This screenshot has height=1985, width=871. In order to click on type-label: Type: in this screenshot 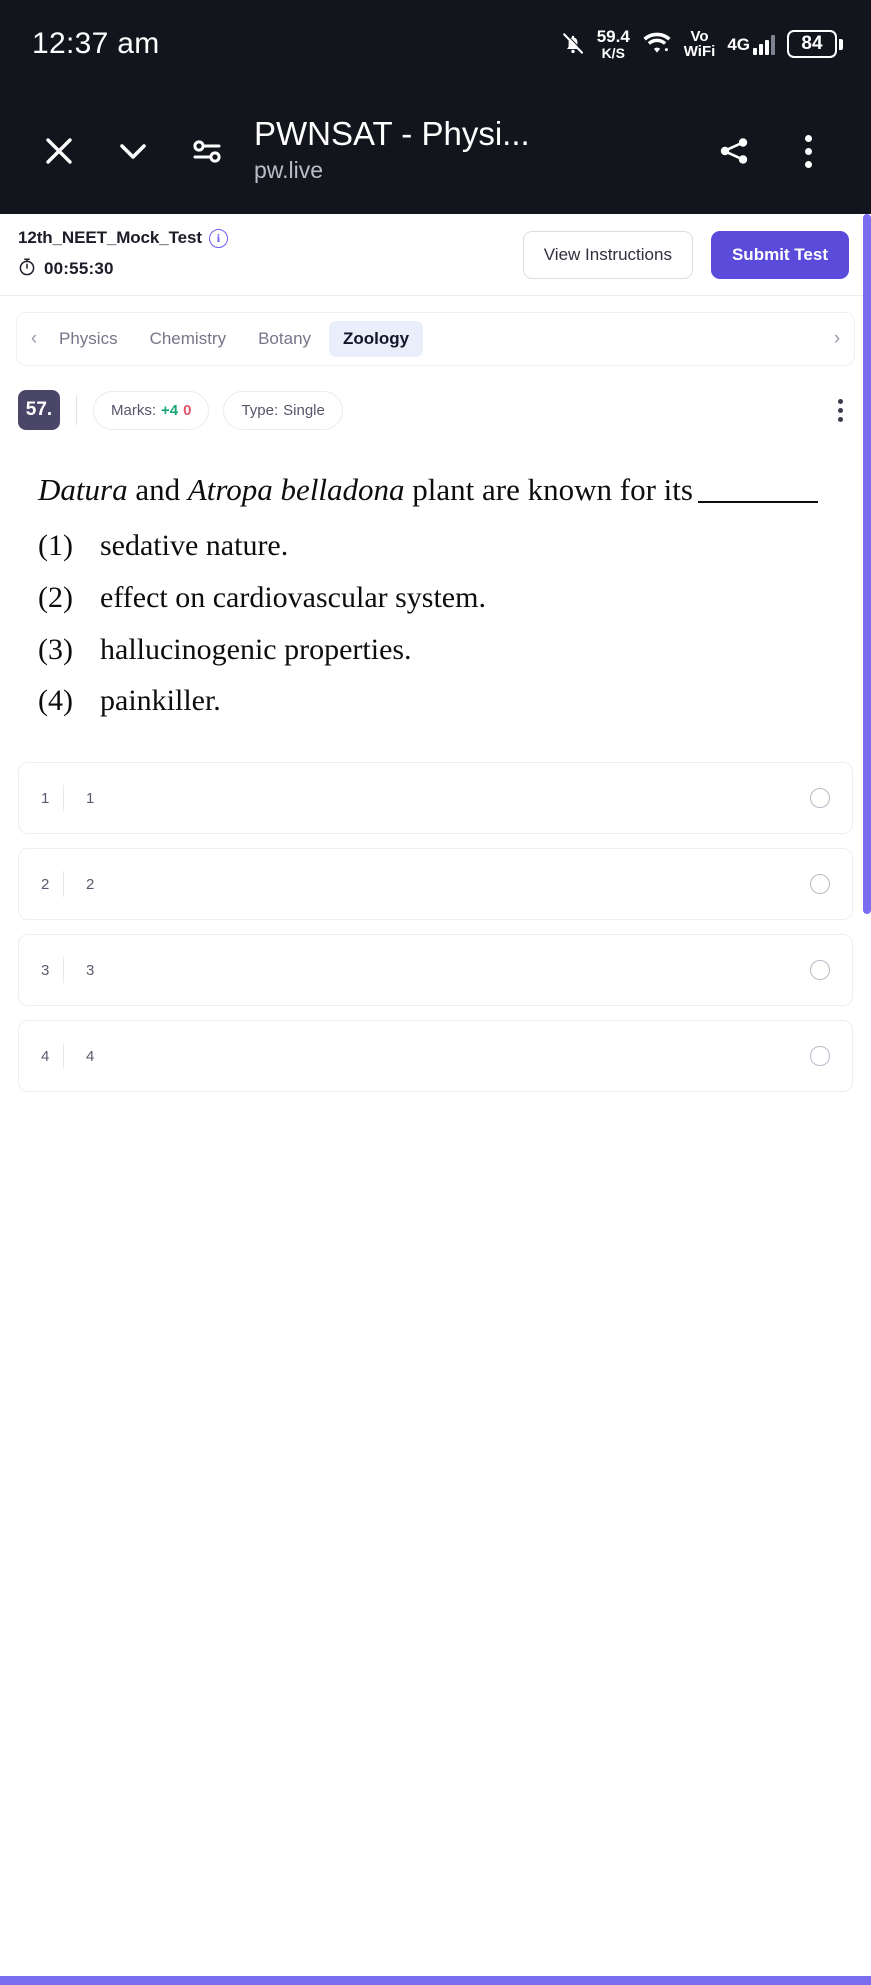, I will do `click(260, 410)`.